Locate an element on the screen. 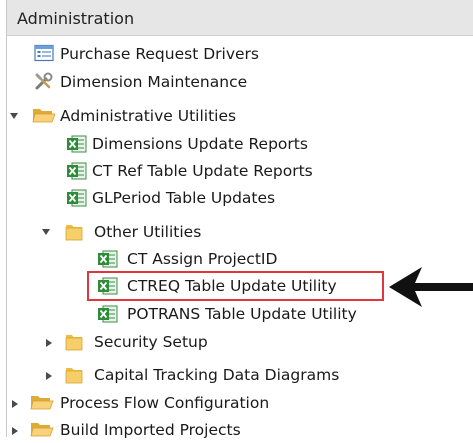 The image size is (473, 443). tree-item-label: CT Assign ProjectID is located at coordinates (202, 259).